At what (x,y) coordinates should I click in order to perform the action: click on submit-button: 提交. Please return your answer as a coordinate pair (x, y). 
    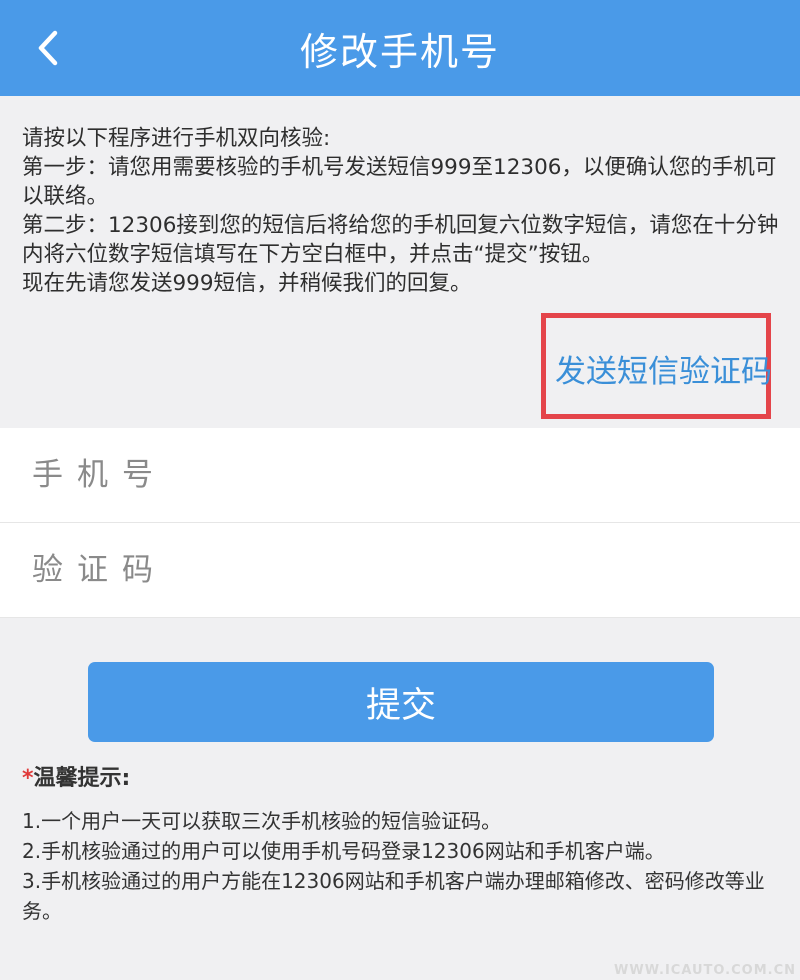
    Looking at the image, I should click on (401, 702).